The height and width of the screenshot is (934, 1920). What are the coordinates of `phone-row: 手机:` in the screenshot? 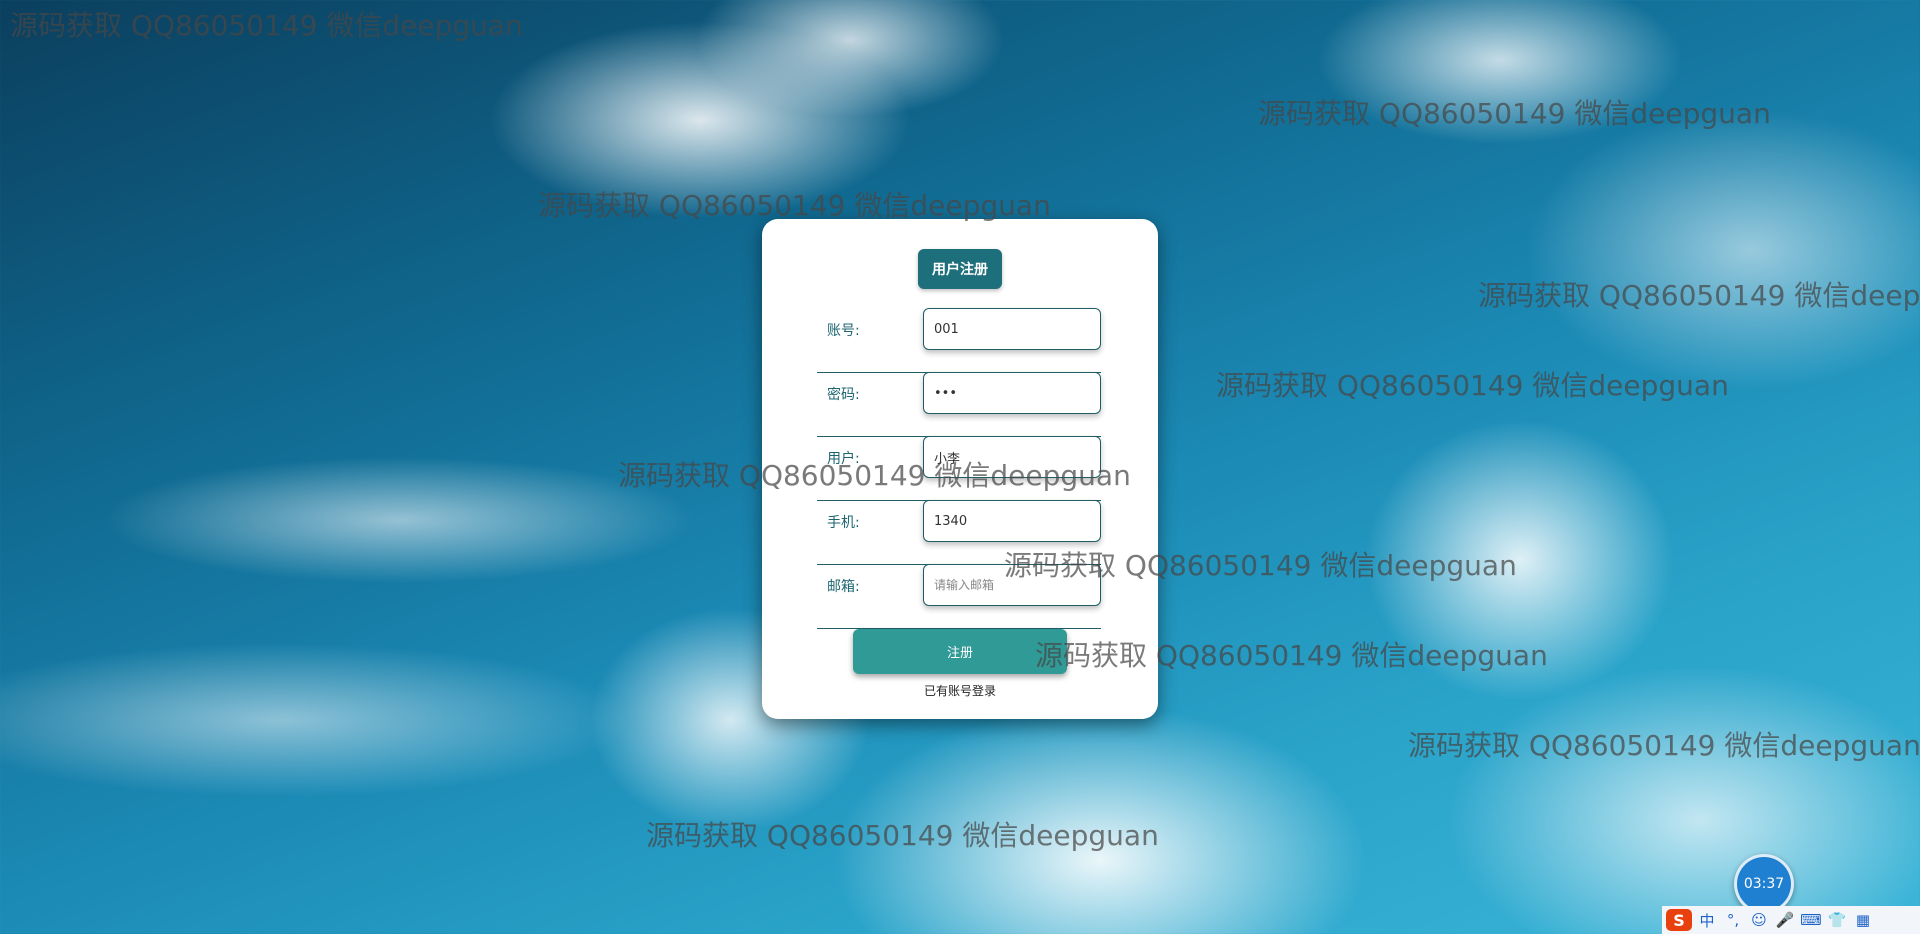 It's located at (959, 532).